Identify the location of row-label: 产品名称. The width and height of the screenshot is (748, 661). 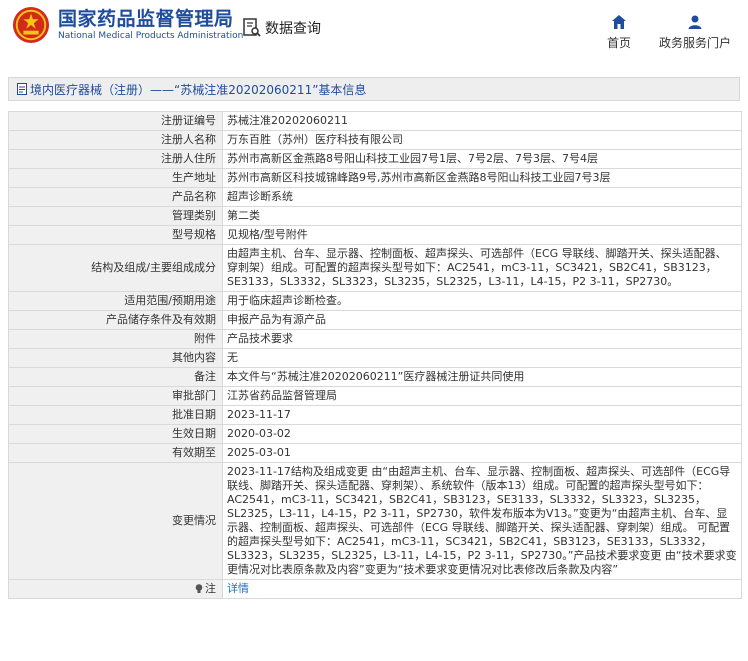
(115, 197).